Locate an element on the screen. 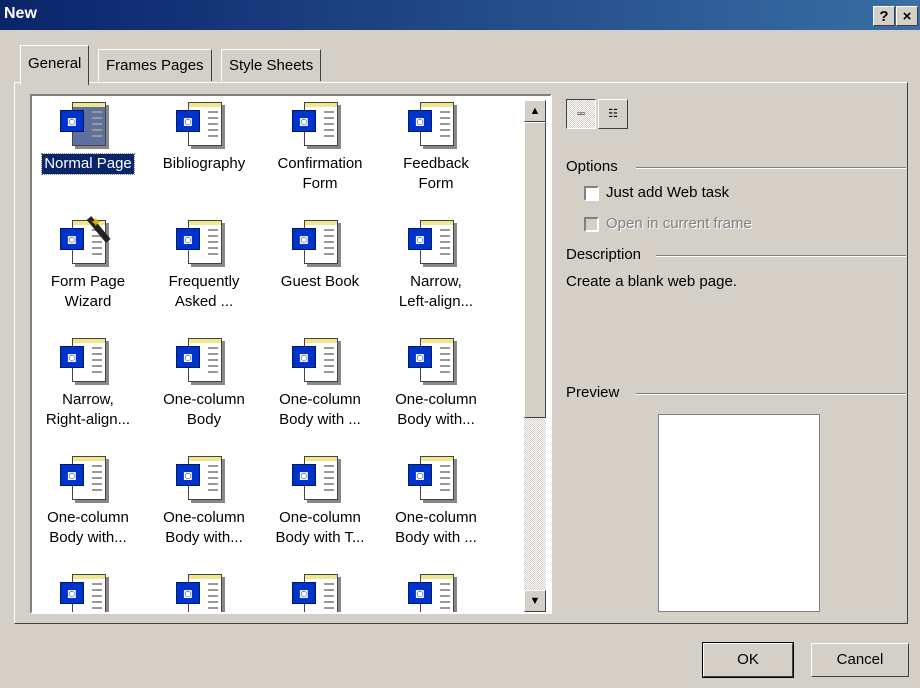  description-text: Create a blank web page. is located at coordinates (651, 281).